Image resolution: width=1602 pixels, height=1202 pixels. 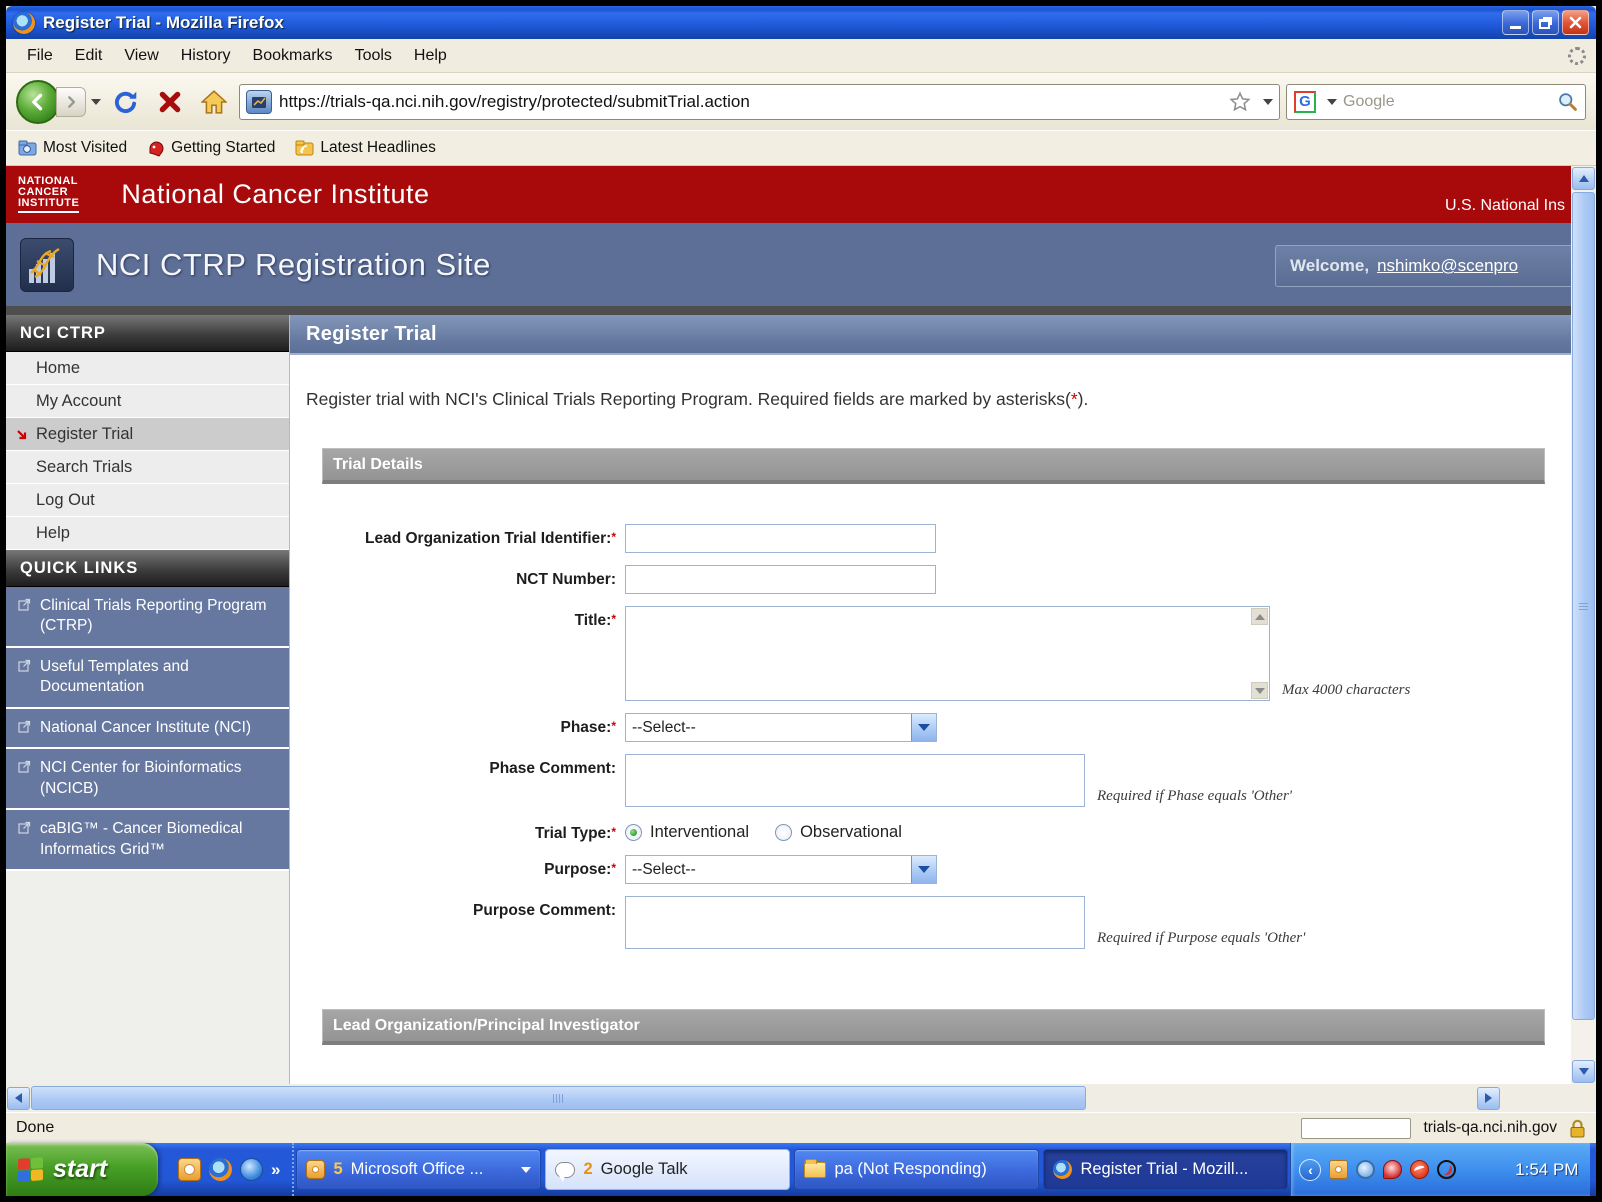 What do you see at coordinates (668, 1169) in the screenshot?
I see `taskbar-button-google-talk: 2 Google Talk` at bounding box center [668, 1169].